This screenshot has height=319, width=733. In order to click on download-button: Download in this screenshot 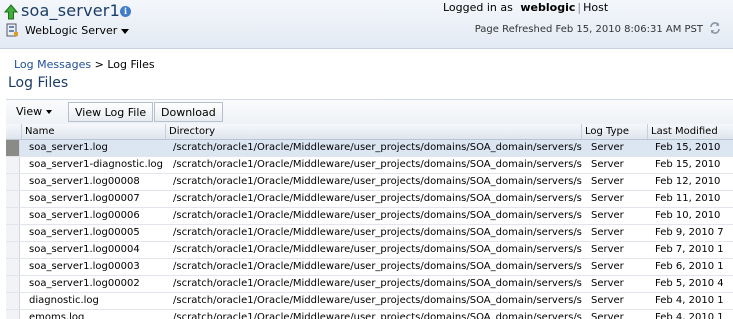, I will do `click(188, 112)`.